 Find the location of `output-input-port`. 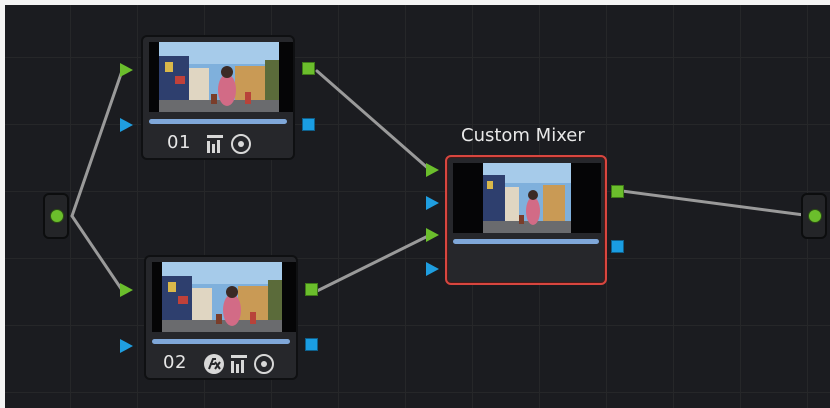

output-input-port is located at coordinates (815, 216).